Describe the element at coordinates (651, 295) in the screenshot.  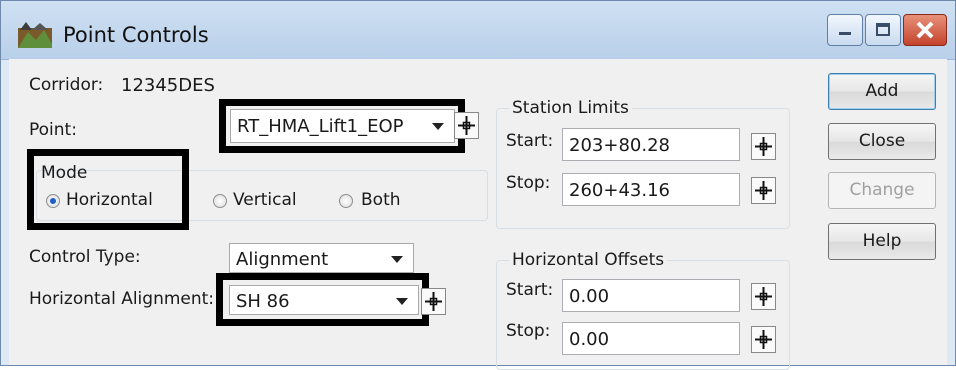
I see `offset-start-input: 0.00` at that location.